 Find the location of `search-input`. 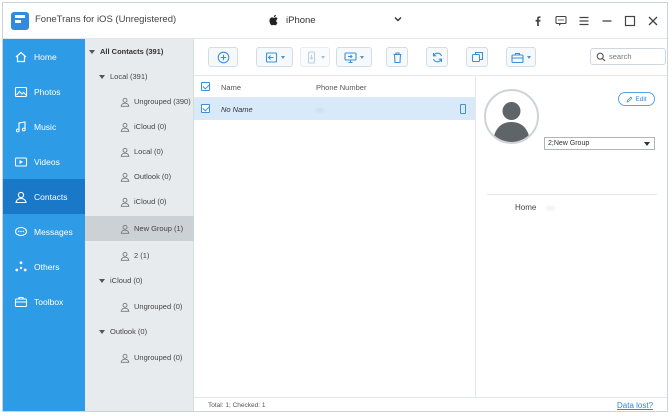

search-input is located at coordinates (636, 56).